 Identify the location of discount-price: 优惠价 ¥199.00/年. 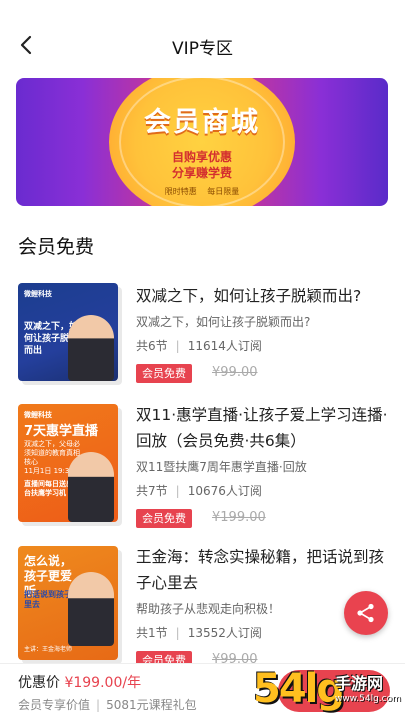
(79, 682).